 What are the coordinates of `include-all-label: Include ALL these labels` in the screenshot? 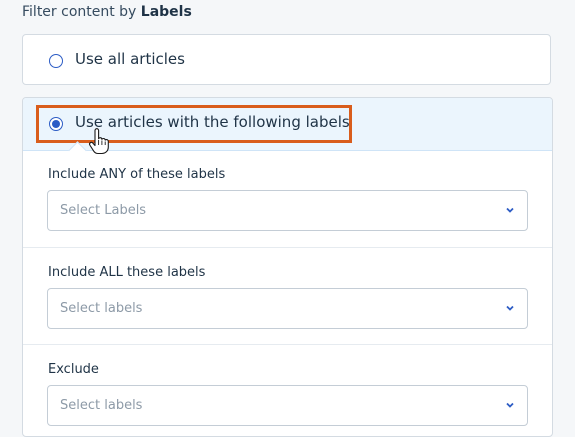 It's located at (127, 272).